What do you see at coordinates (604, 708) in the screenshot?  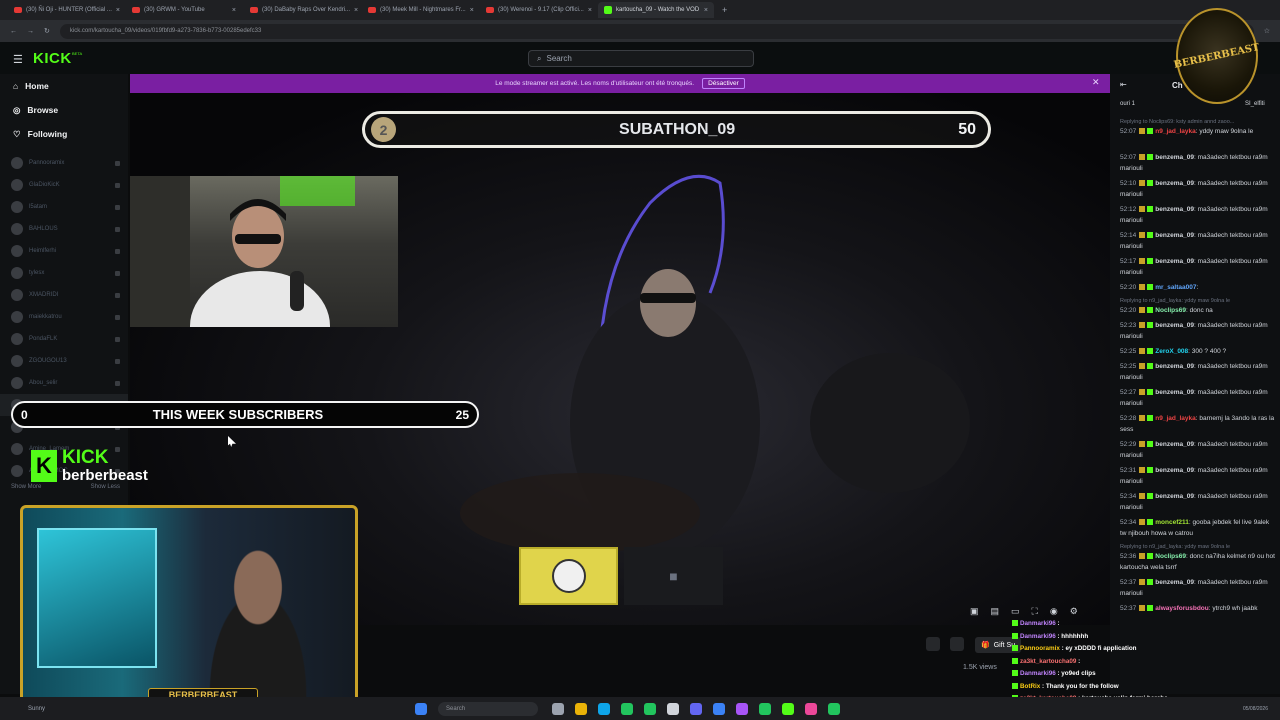 I see `edge-icon` at bounding box center [604, 708].